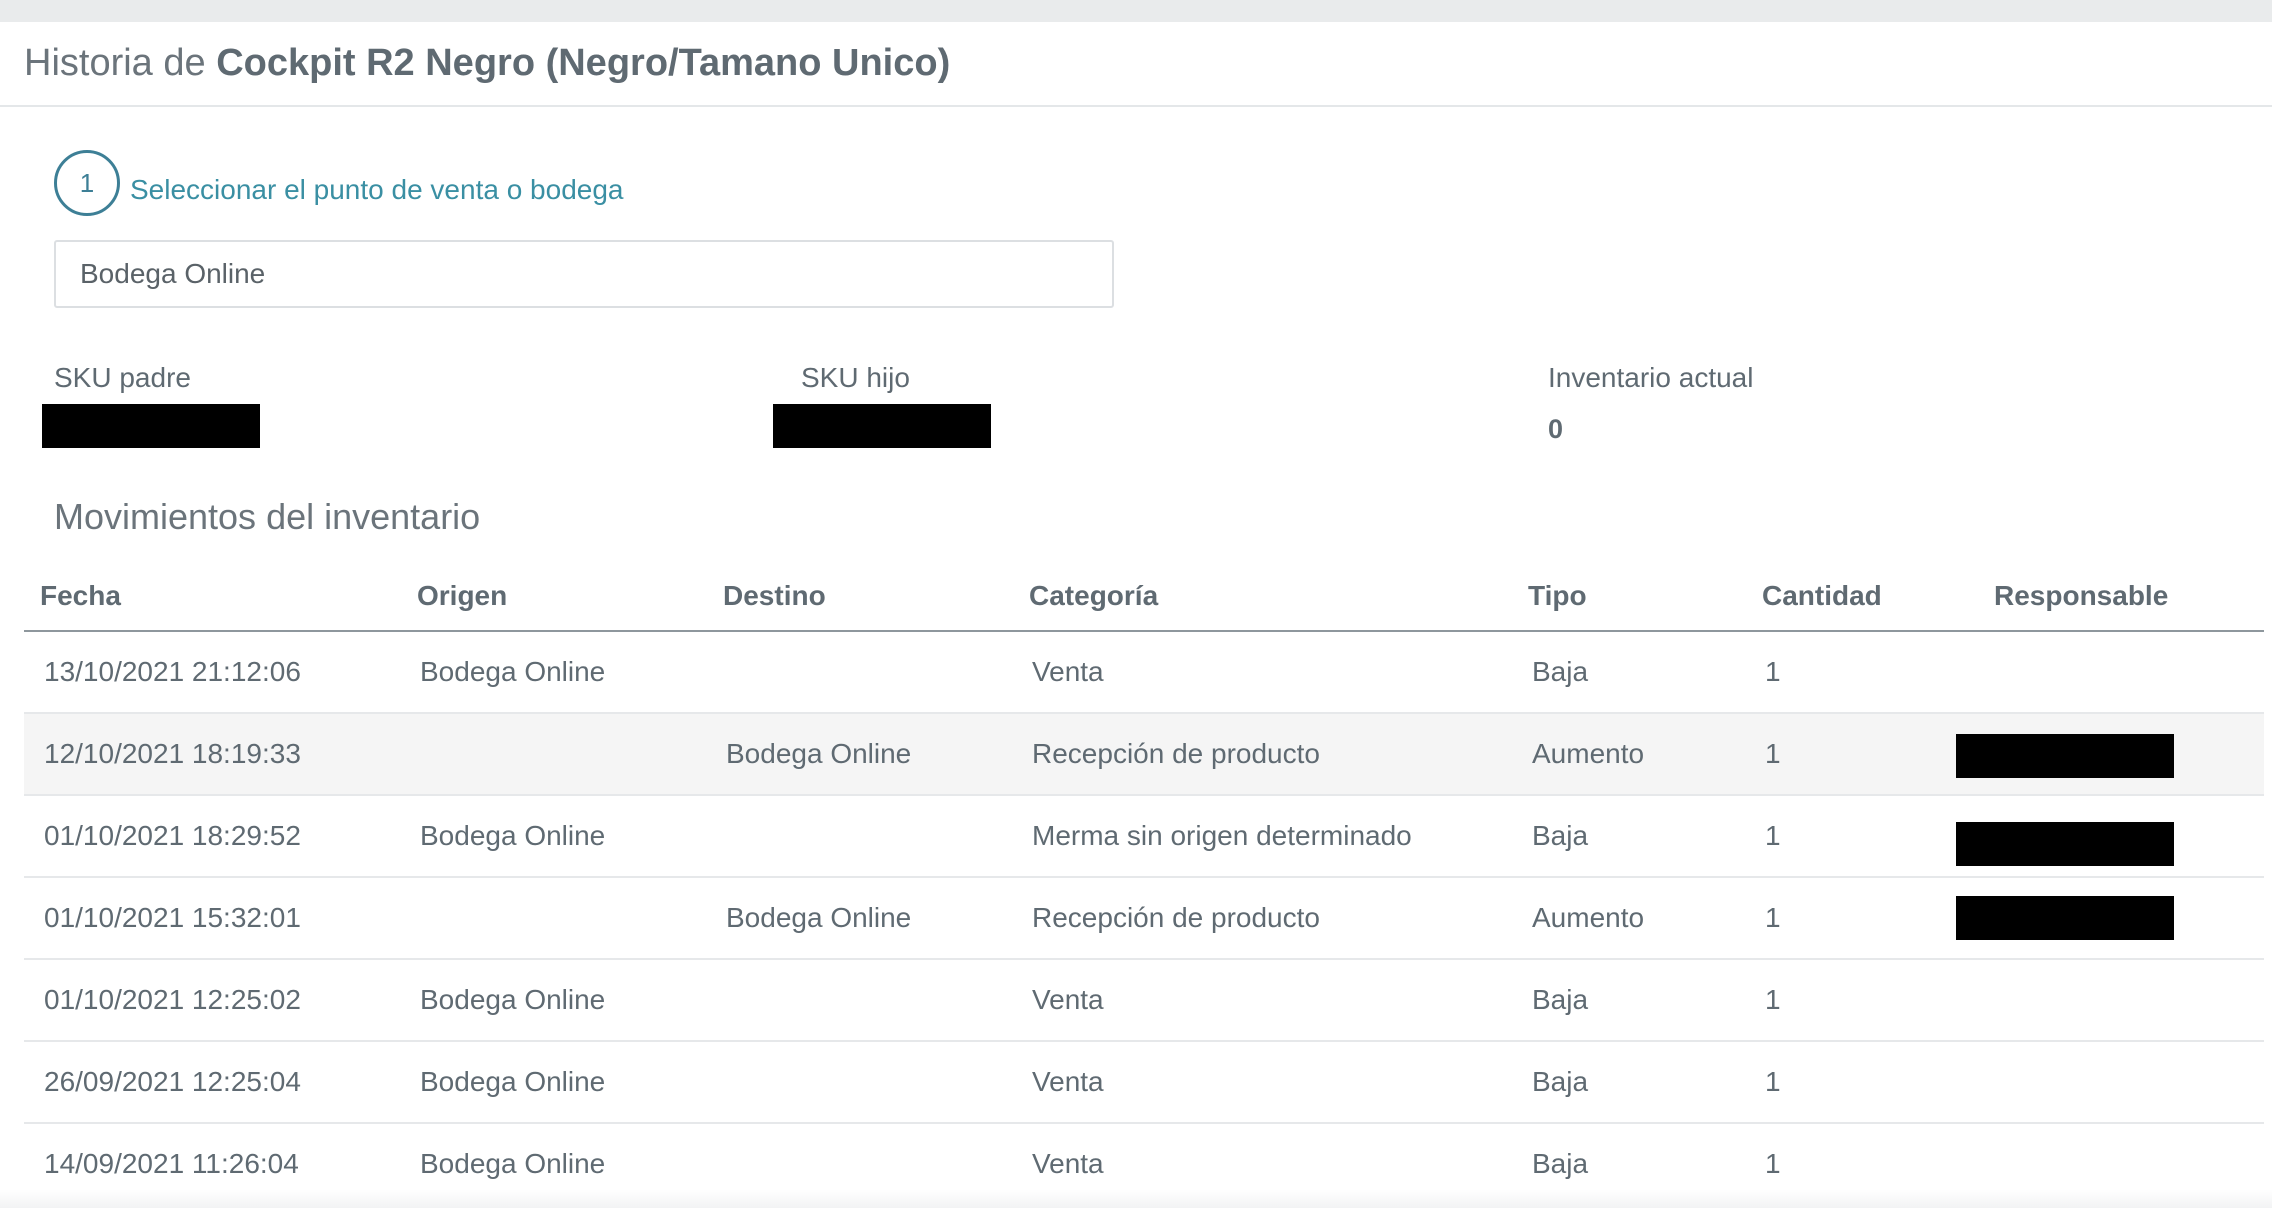 The height and width of the screenshot is (1208, 2272). Describe the element at coordinates (172, 999) in the screenshot. I see `cell-fecha: 01/10/2021 12:25:02` at that location.